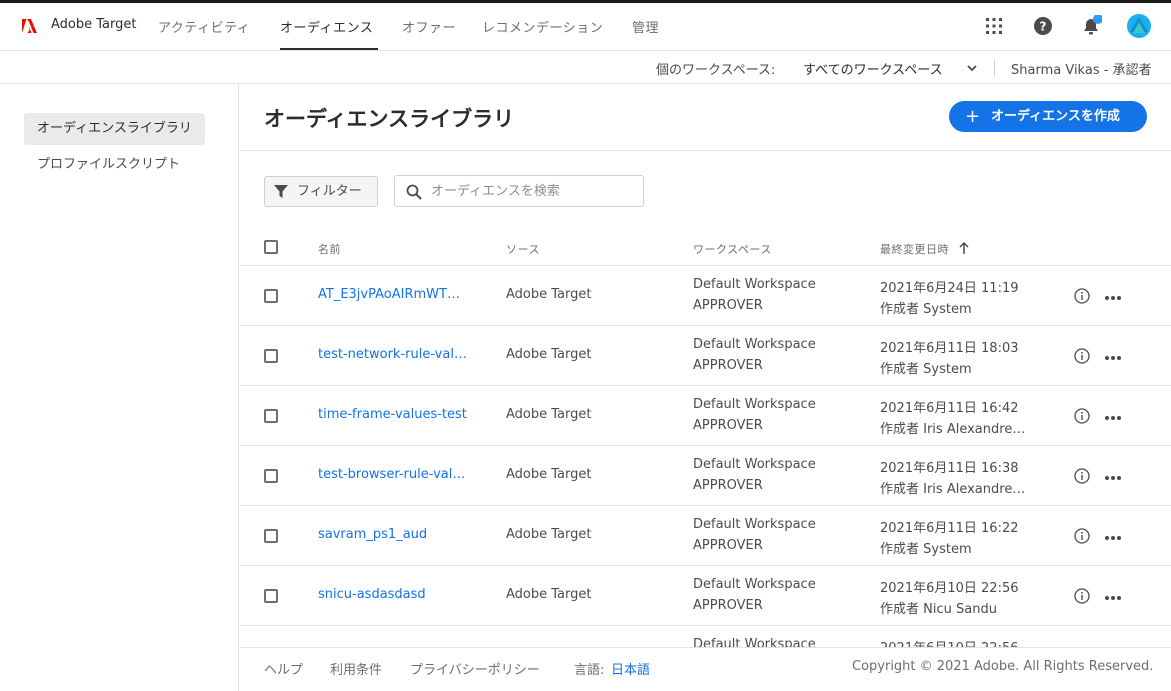  What do you see at coordinates (630, 668) in the screenshot?
I see `footer-language-link: 日本語` at bounding box center [630, 668].